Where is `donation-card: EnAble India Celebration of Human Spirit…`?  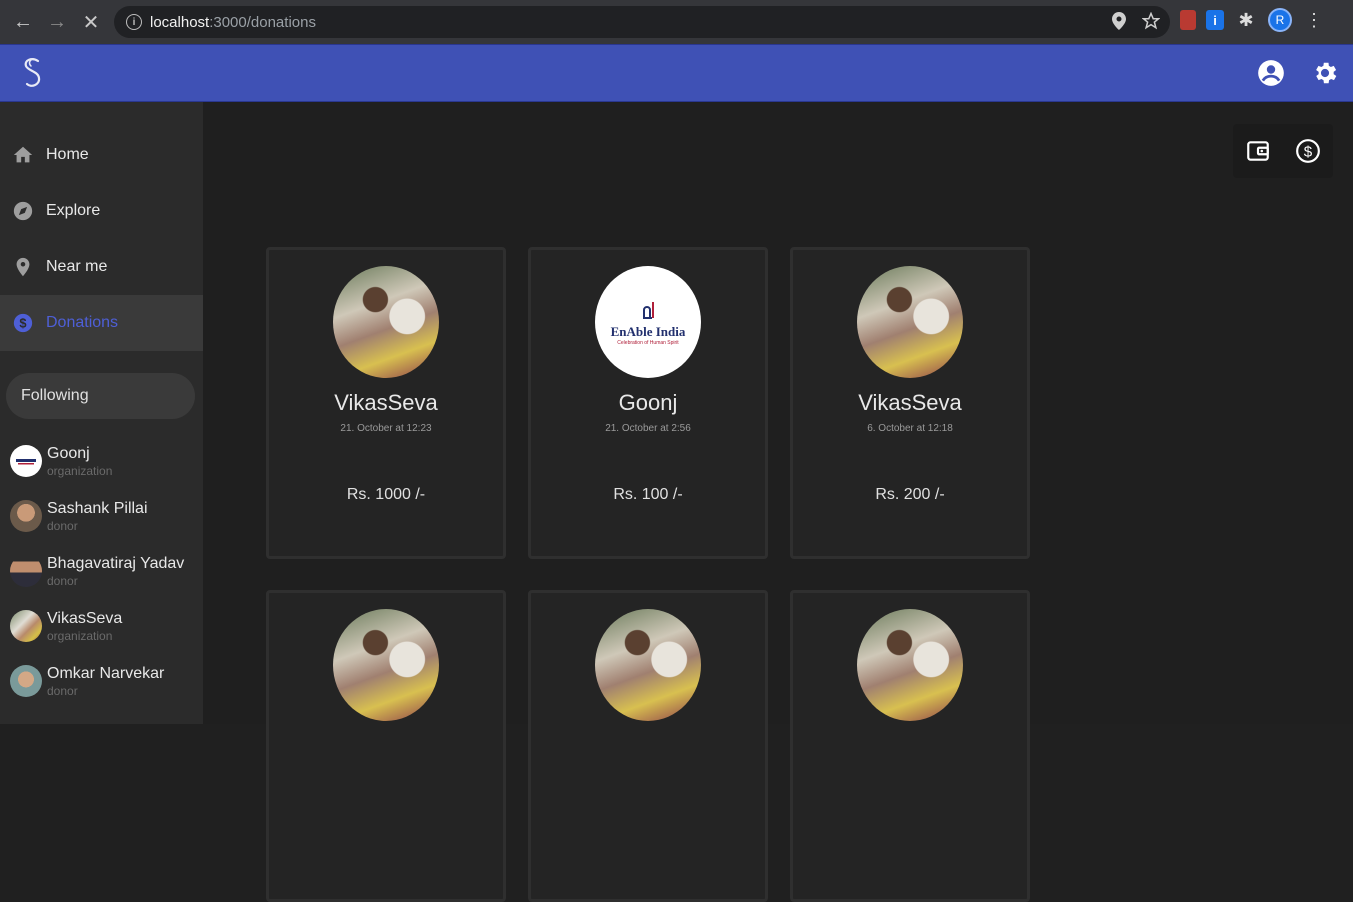 donation-card: EnAble India Celebration of Human Spirit… is located at coordinates (648, 403).